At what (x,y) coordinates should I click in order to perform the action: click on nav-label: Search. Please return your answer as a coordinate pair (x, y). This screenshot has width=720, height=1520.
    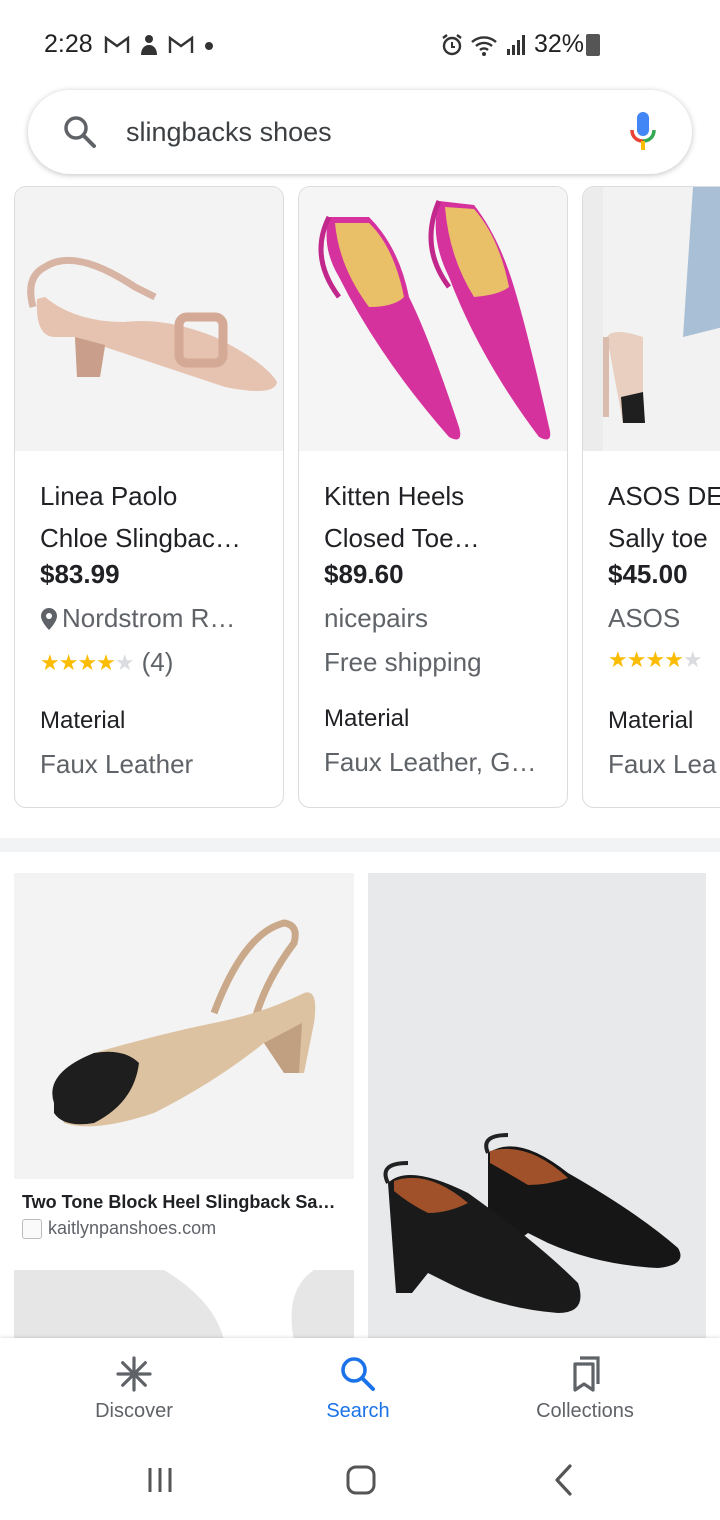
    Looking at the image, I should click on (358, 1411).